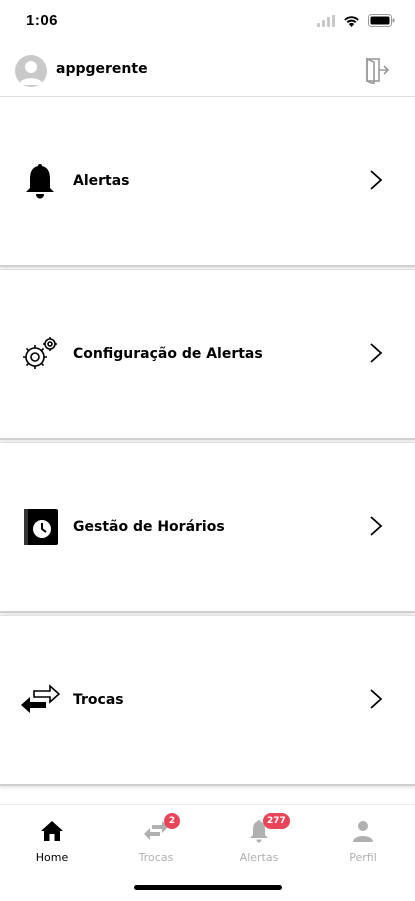  Describe the element at coordinates (207, 22) in the screenshot. I see `status-bar: 1:06` at that location.